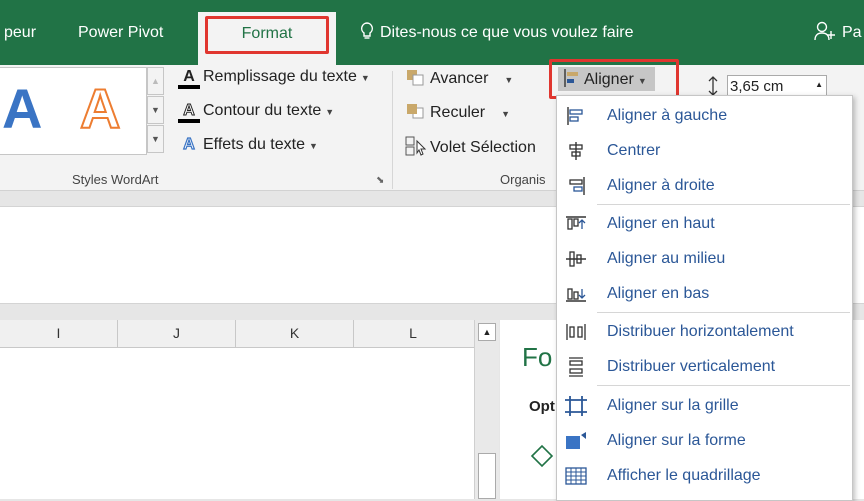 The image size is (864, 501). I want to click on tell-me-box: Dites-nous ce que vous voulez faire, so click(496, 32).